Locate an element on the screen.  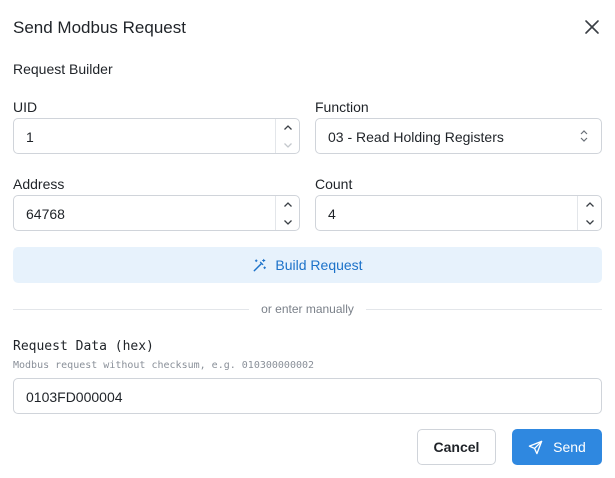
uid-increment-button is located at coordinates (287, 127).